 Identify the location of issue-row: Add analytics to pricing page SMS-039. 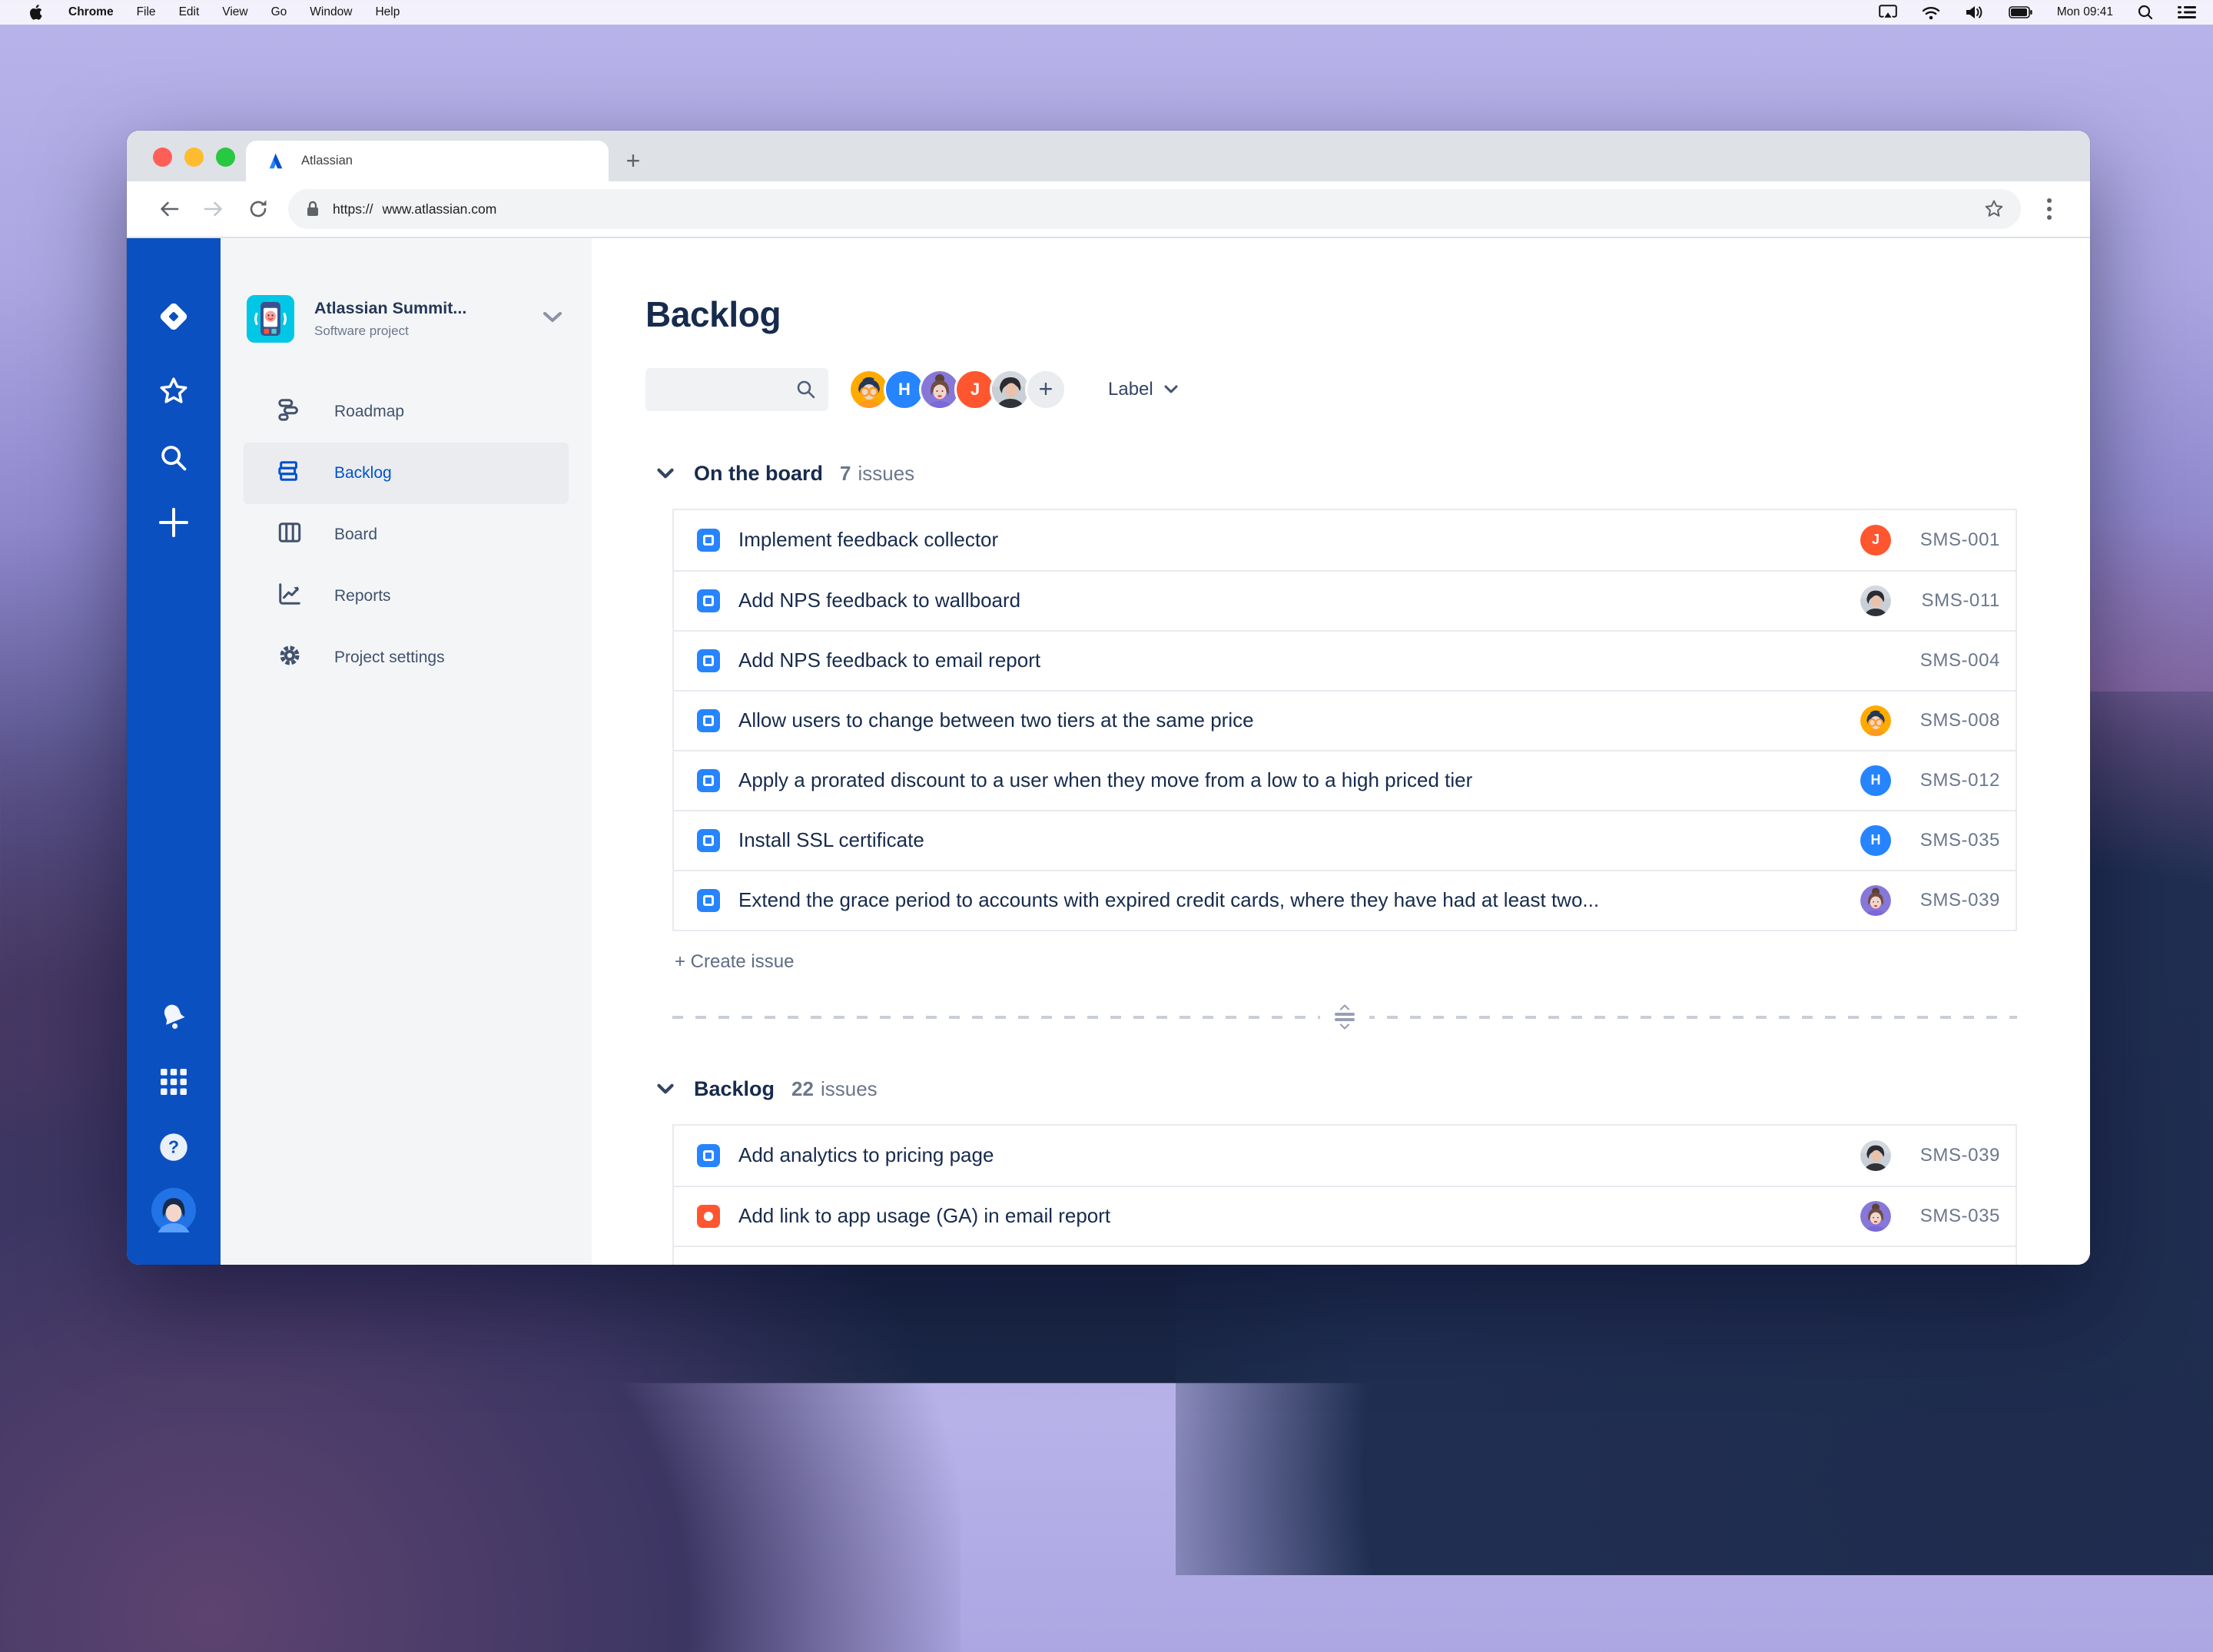
(1345, 1155).